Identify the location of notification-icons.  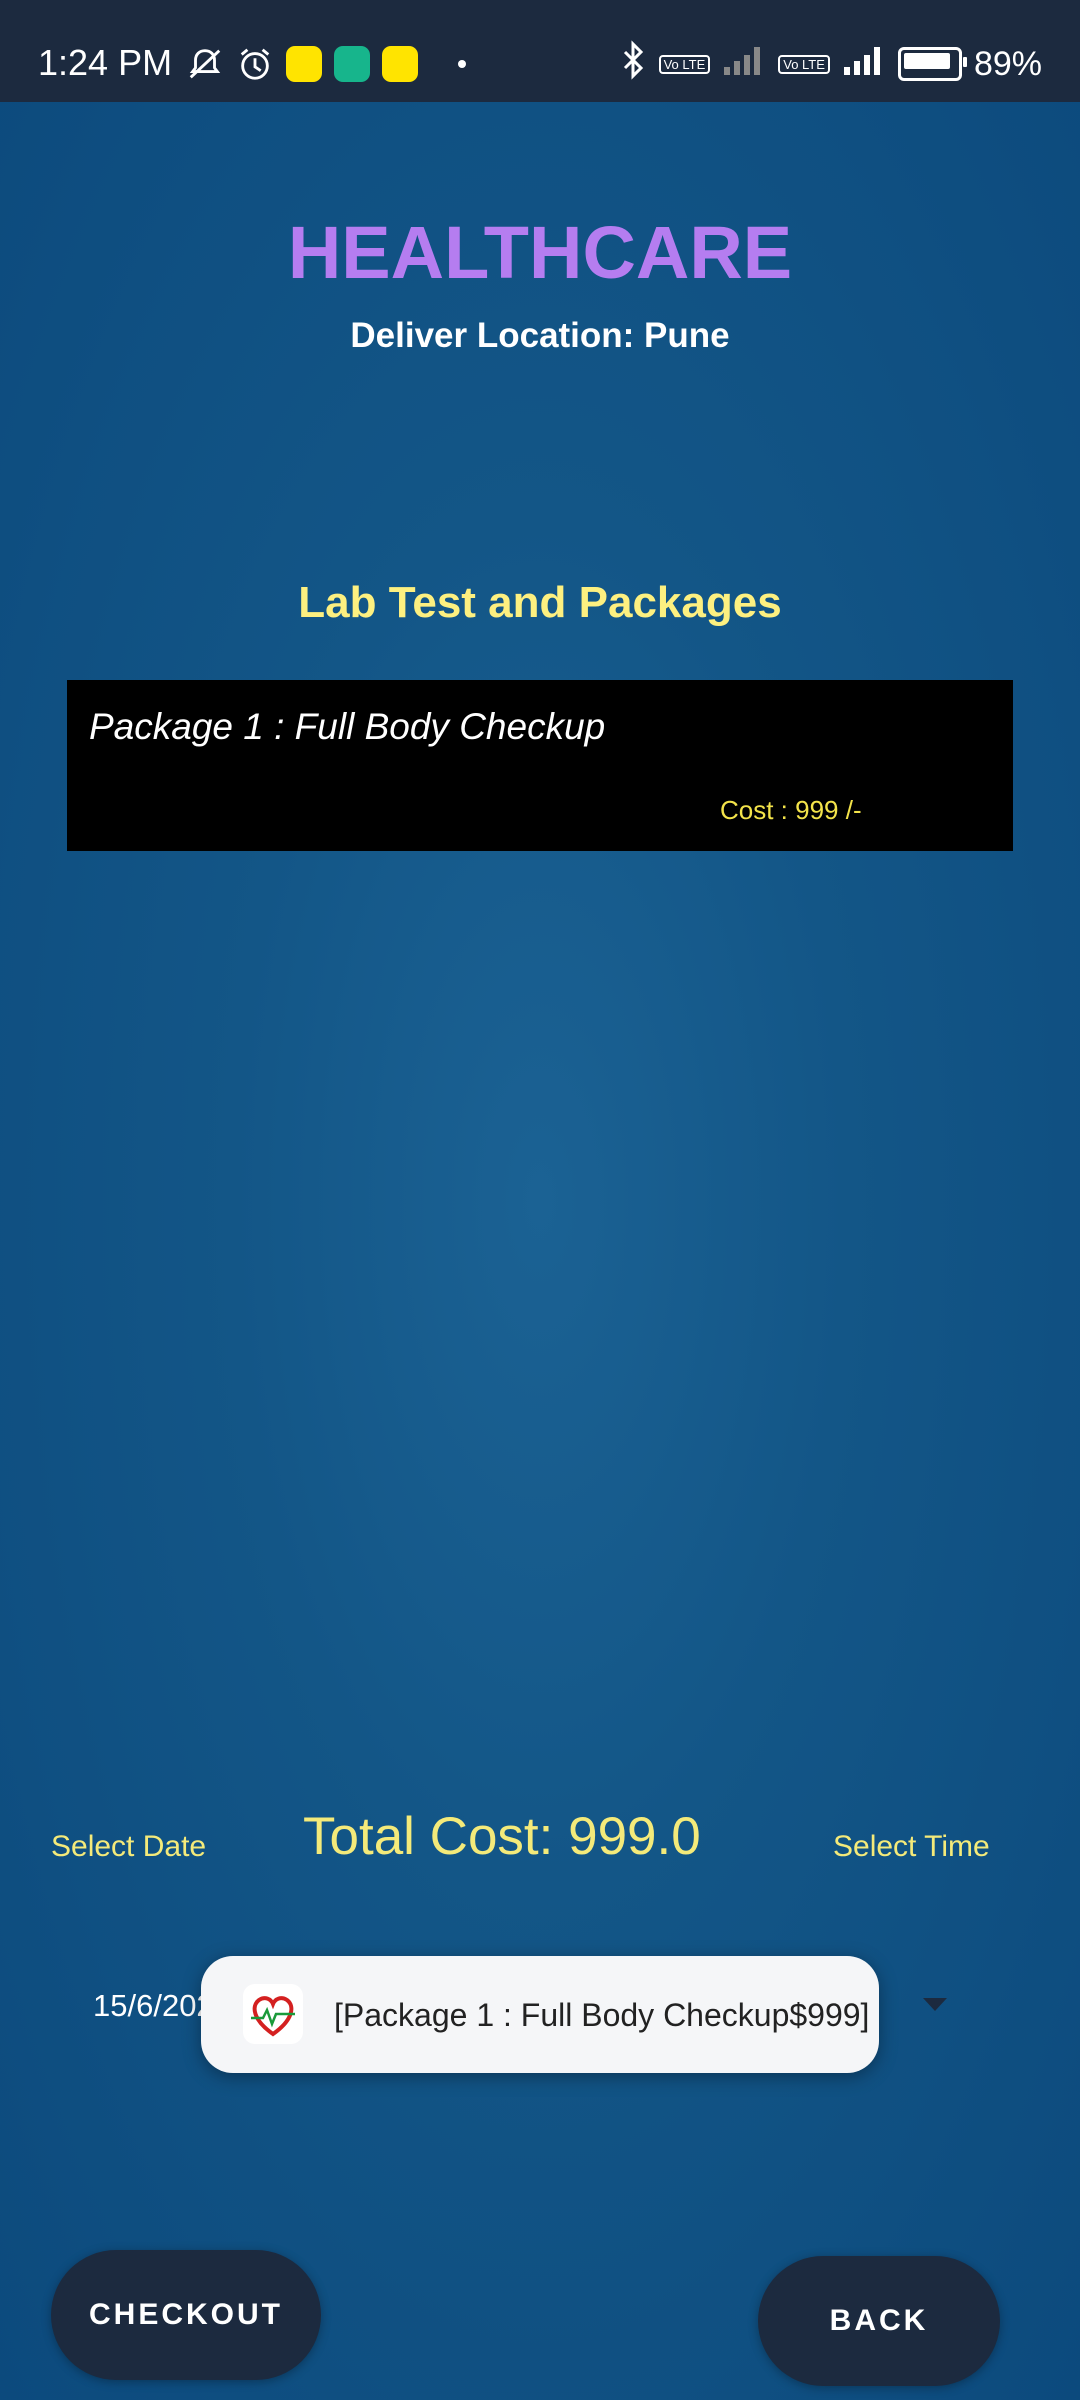
(326, 64).